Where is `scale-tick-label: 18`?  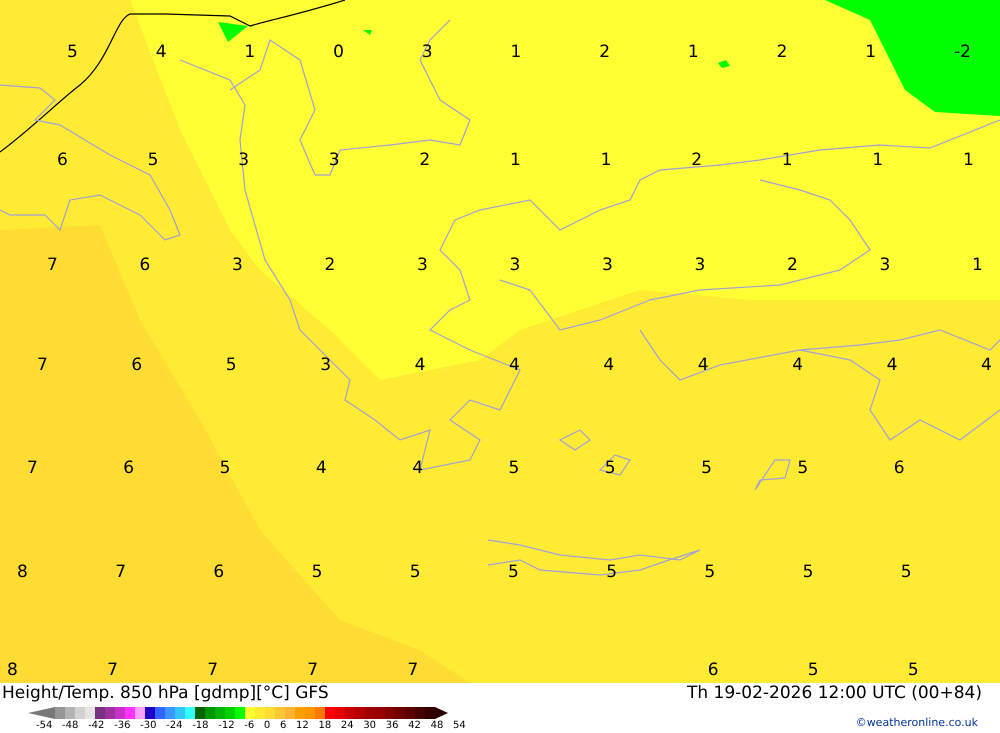
scale-tick-label: 18 is located at coordinates (325, 726).